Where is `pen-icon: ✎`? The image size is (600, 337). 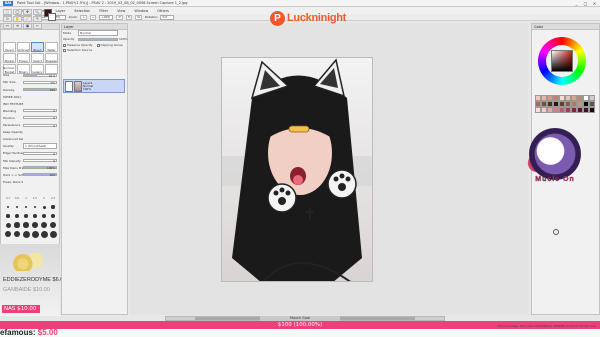 pen-icon: ✎ is located at coordinates (37, 19).